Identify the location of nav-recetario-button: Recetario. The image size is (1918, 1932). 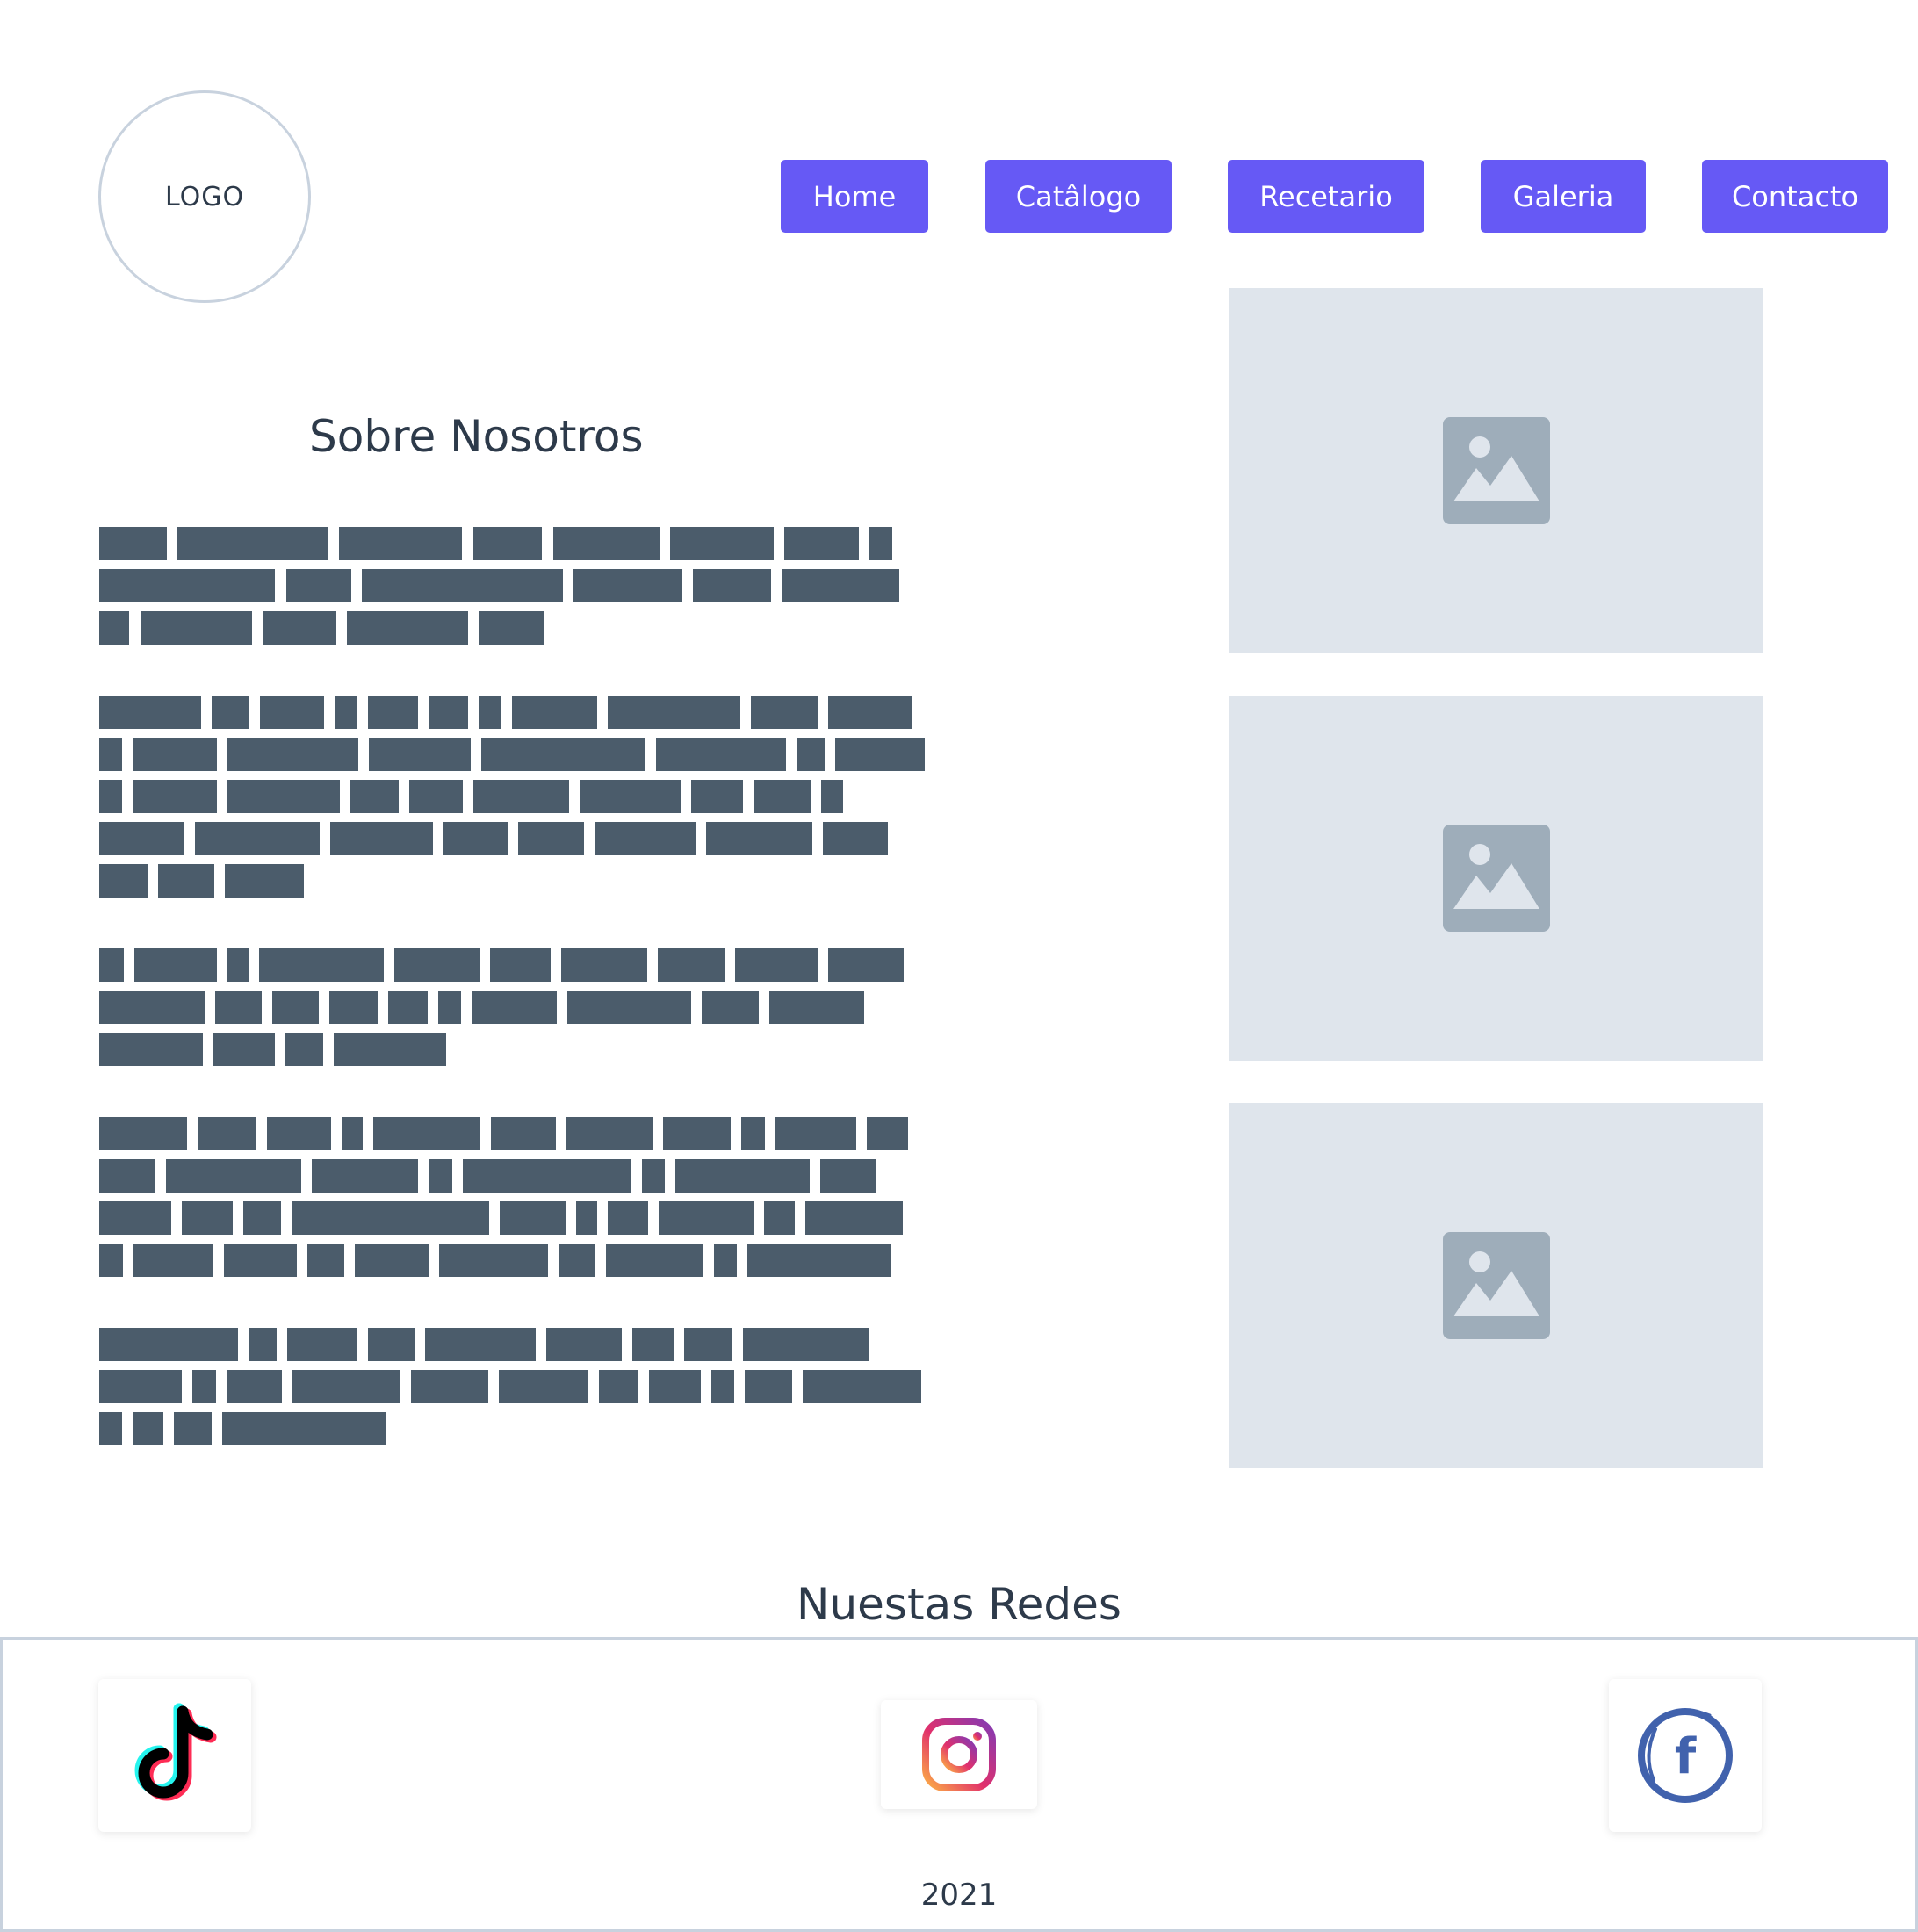
(1326, 196).